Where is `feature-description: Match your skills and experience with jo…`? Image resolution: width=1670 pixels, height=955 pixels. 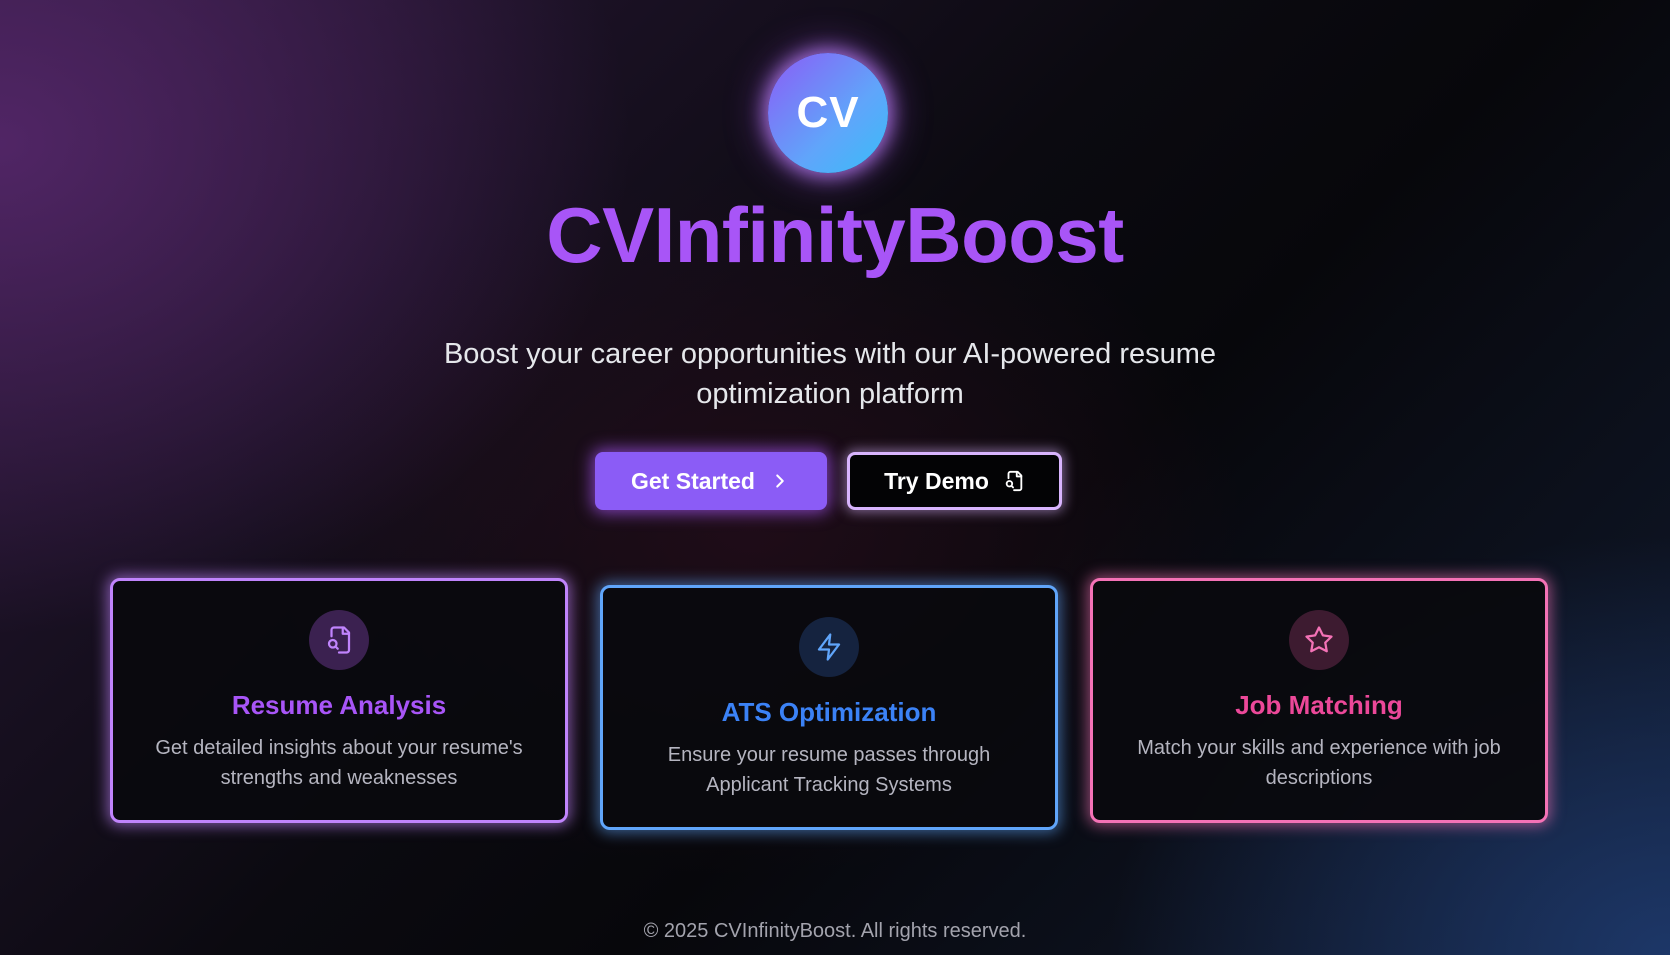
feature-description: Match your skills and experience with jo… is located at coordinates (1319, 763).